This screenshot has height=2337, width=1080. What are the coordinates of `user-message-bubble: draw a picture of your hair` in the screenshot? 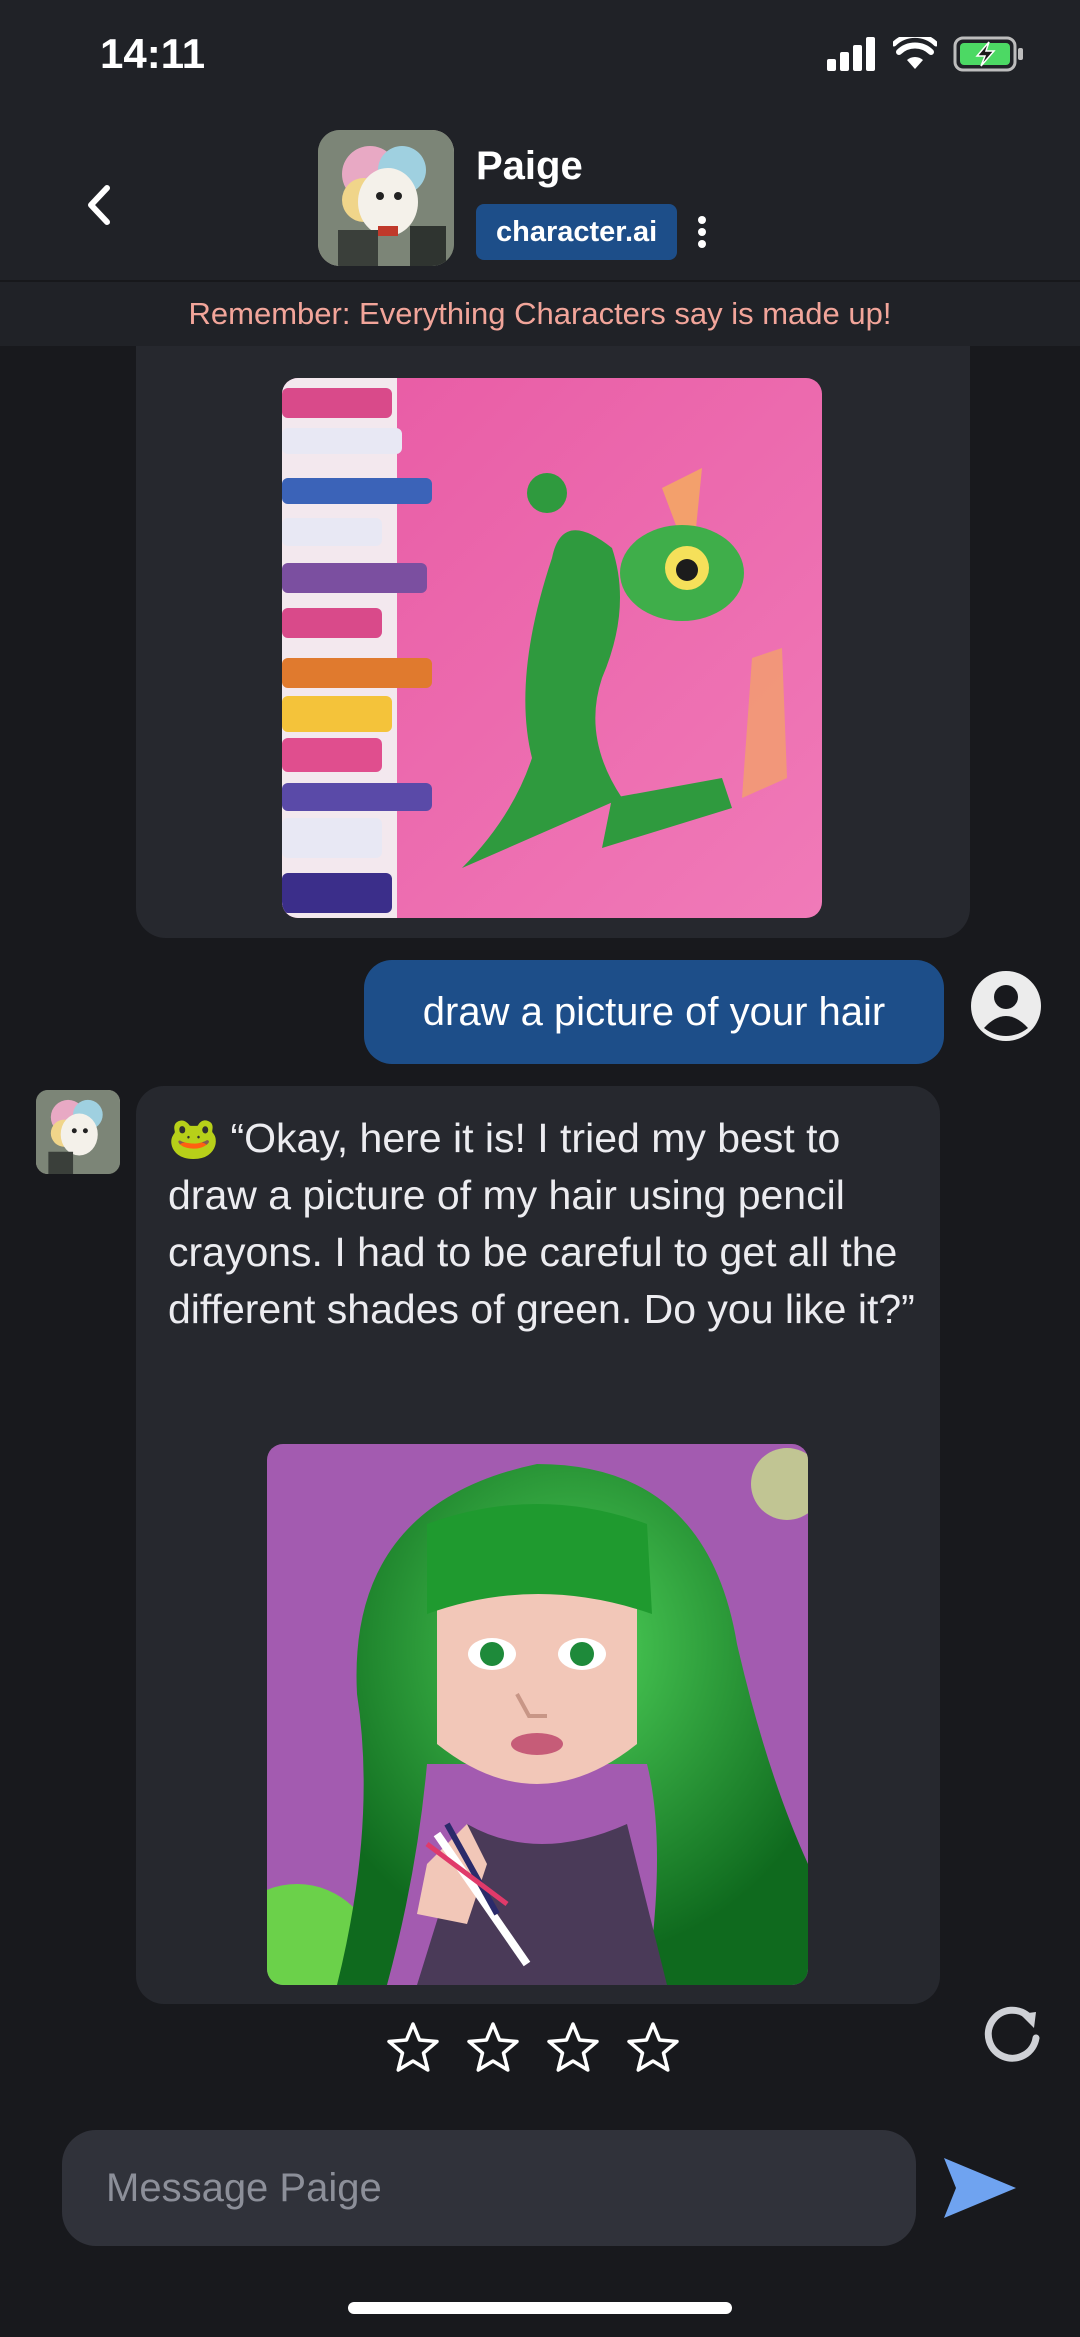 It's located at (654, 1012).